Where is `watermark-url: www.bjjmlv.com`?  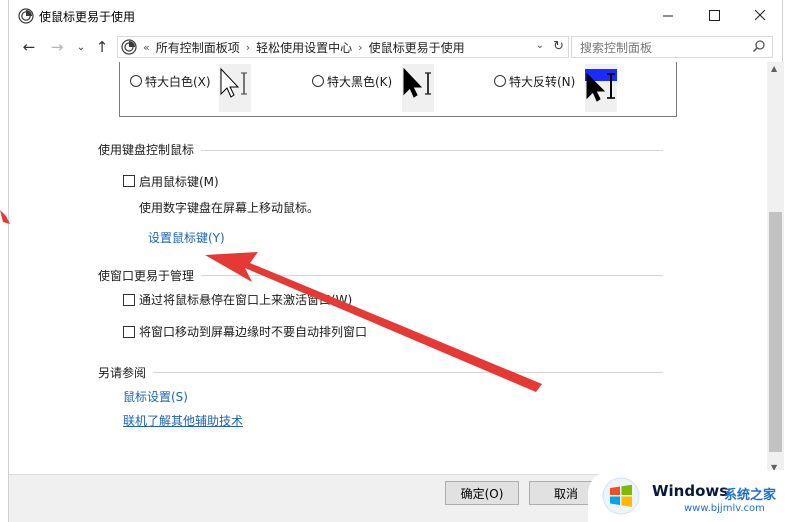 watermark-url: www.bjjmlv.com is located at coordinates (724, 508).